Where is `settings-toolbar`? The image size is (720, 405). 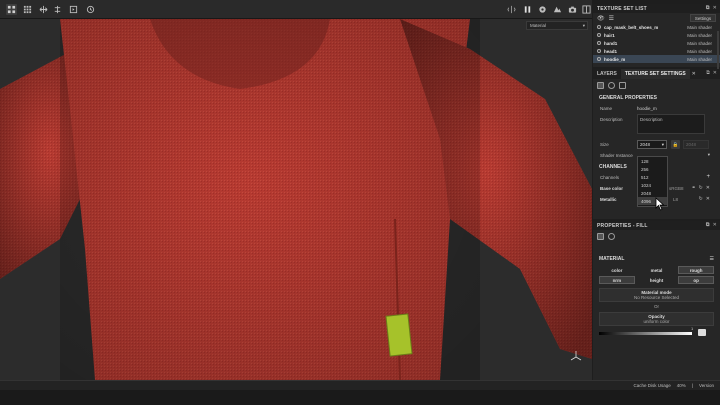 settings-toolbar is located at coordinates (656, 85).